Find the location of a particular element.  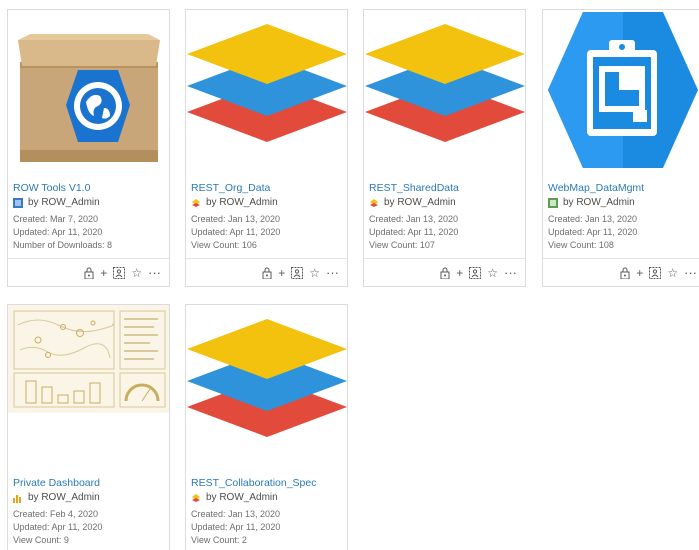

item-title-link: ROW Tools V1.0 is located at coordinates (51, 188).